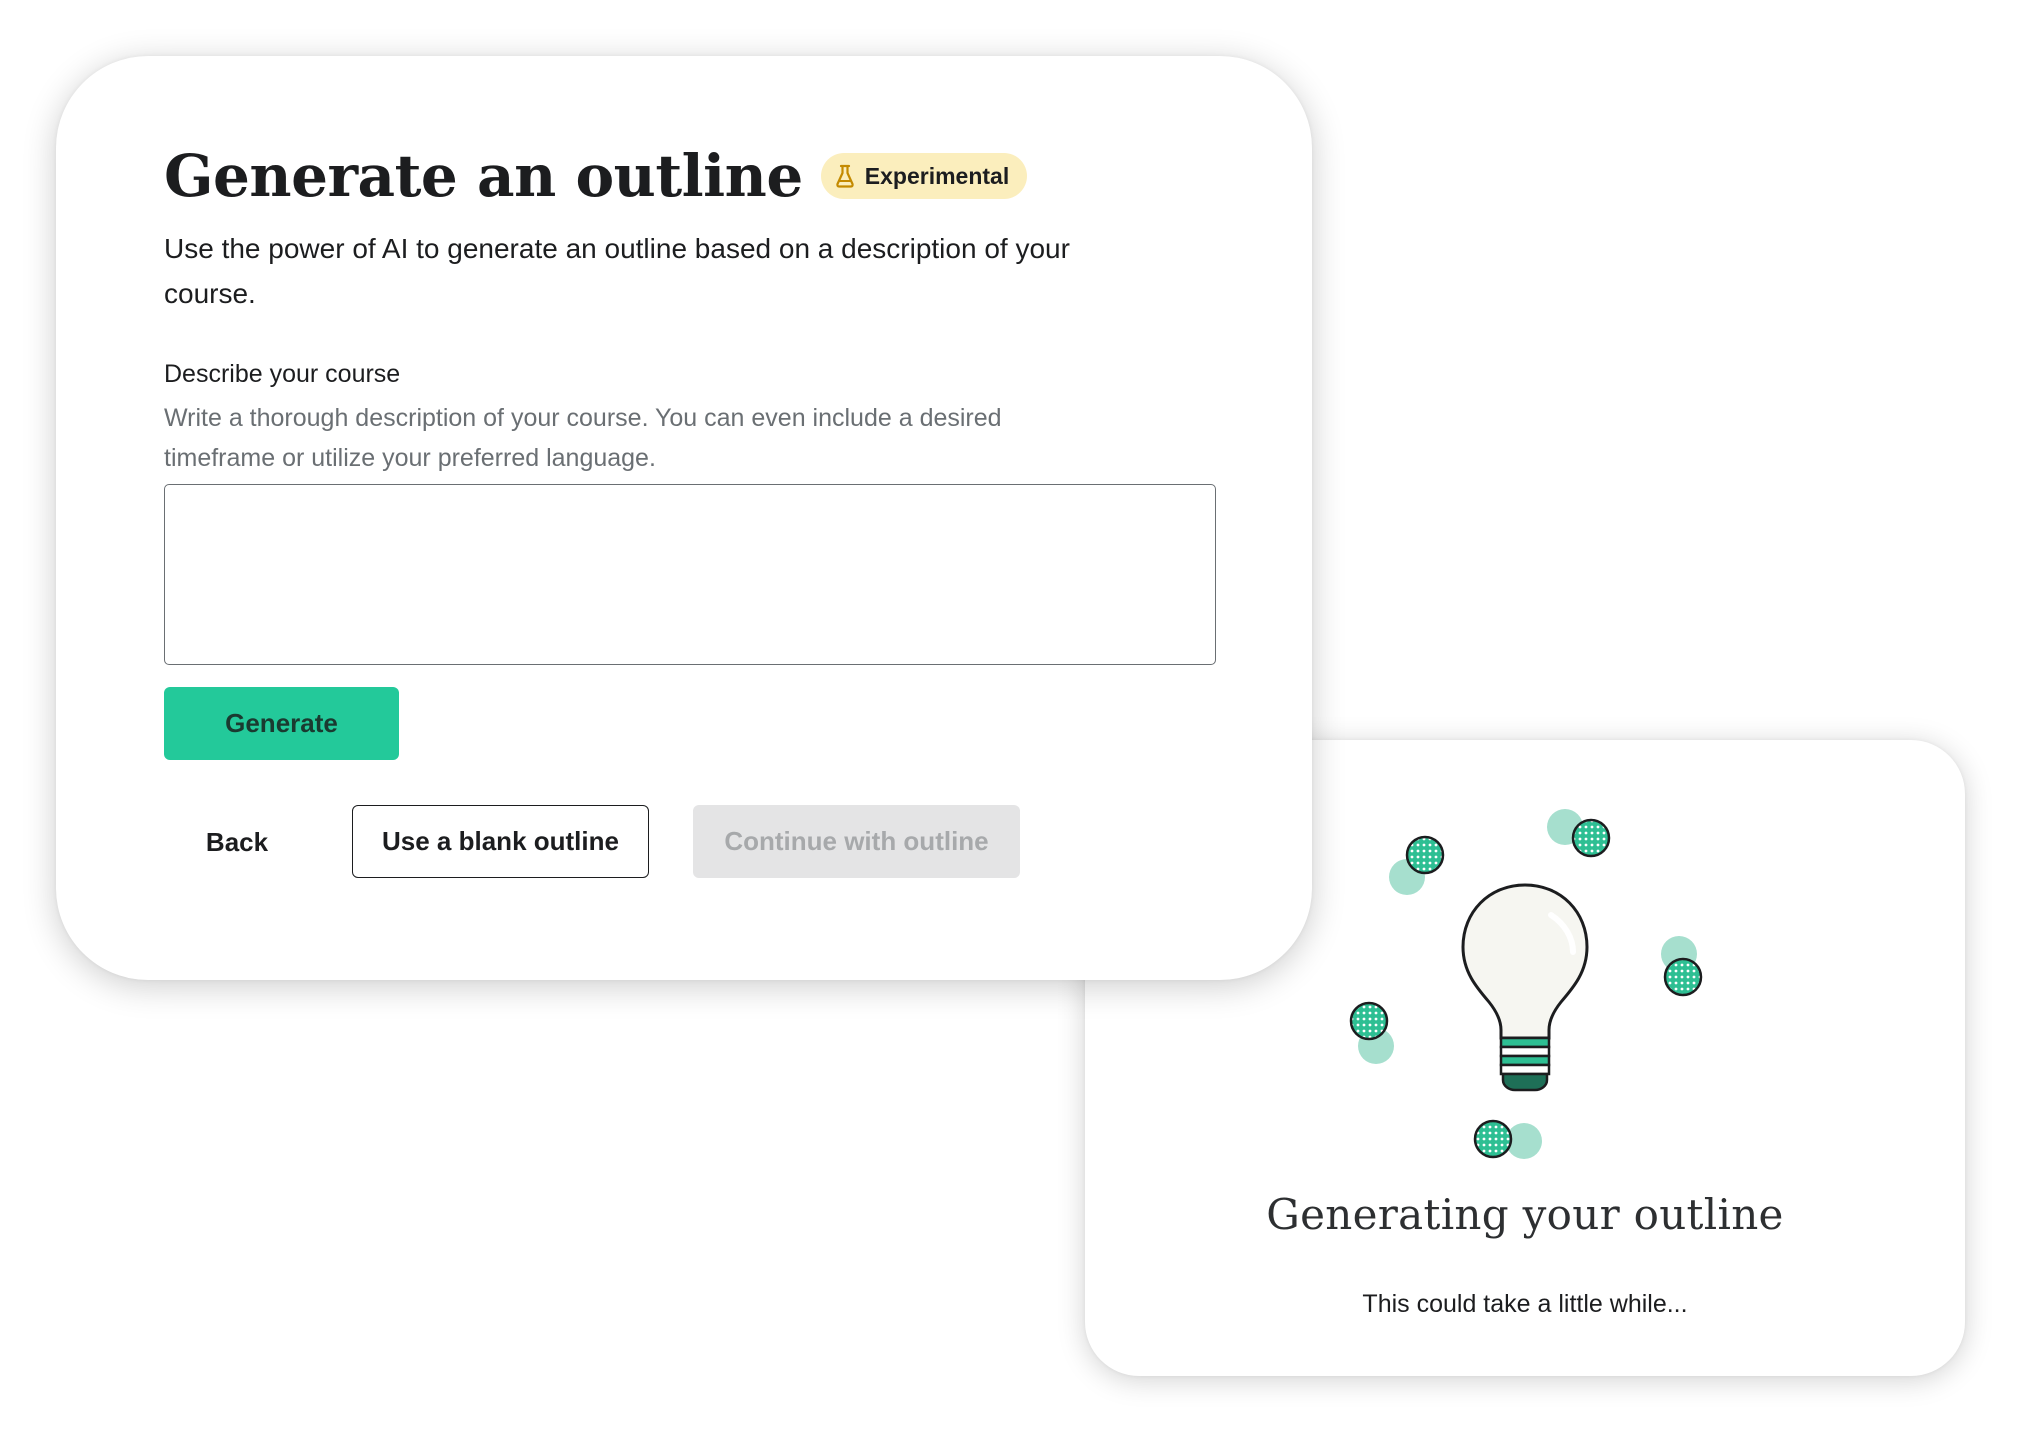 The height and width of the screenshot is (1430, 2018). What do you see at coordinates (500, 841) in the screenshot?
I see `use-blank-outline-button: Use a blank outline` at bounding box center [500, 841].